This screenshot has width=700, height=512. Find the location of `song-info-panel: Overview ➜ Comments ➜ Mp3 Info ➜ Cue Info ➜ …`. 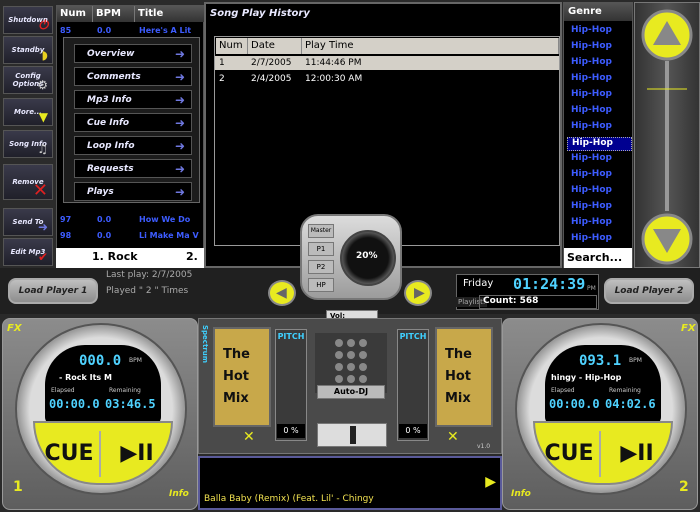

song-info-panel: Overview ➜ Comments ➜ Mp3 Info ➜ Cue Info ➜ … is located at coordinates (131, 120).